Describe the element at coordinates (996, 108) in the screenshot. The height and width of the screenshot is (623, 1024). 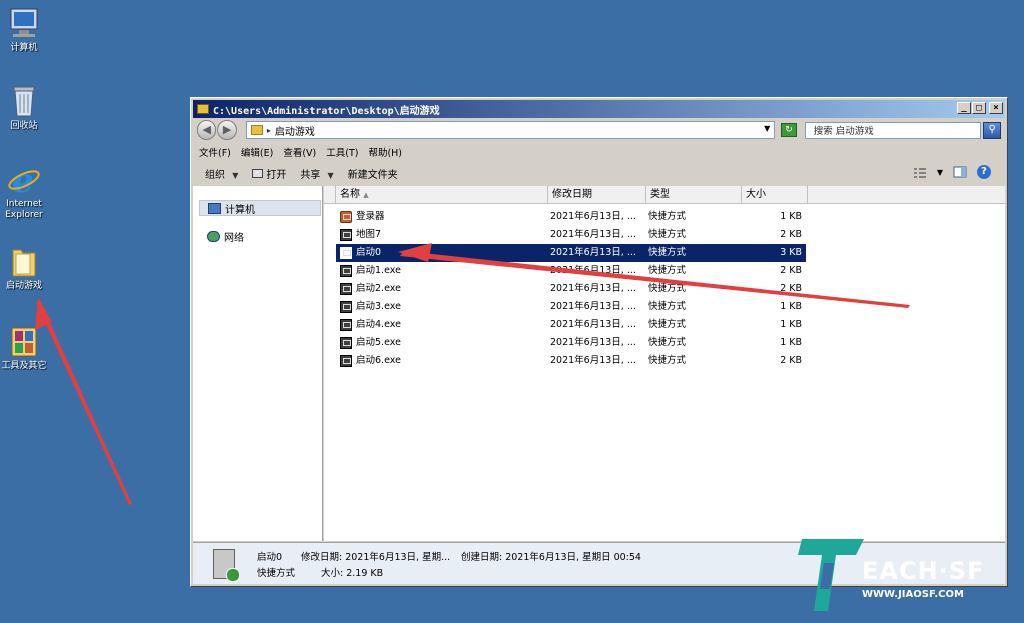
I see `close-button: ×` at that location.